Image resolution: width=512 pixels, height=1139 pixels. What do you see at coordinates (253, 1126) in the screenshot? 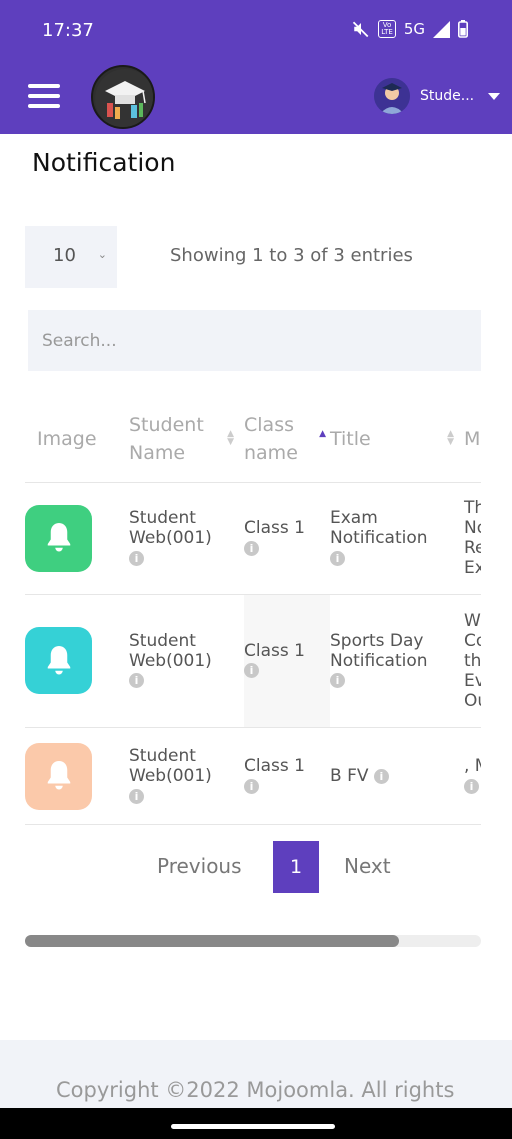
I see `home-gesture-handle` at bounding box center [253, 1126].